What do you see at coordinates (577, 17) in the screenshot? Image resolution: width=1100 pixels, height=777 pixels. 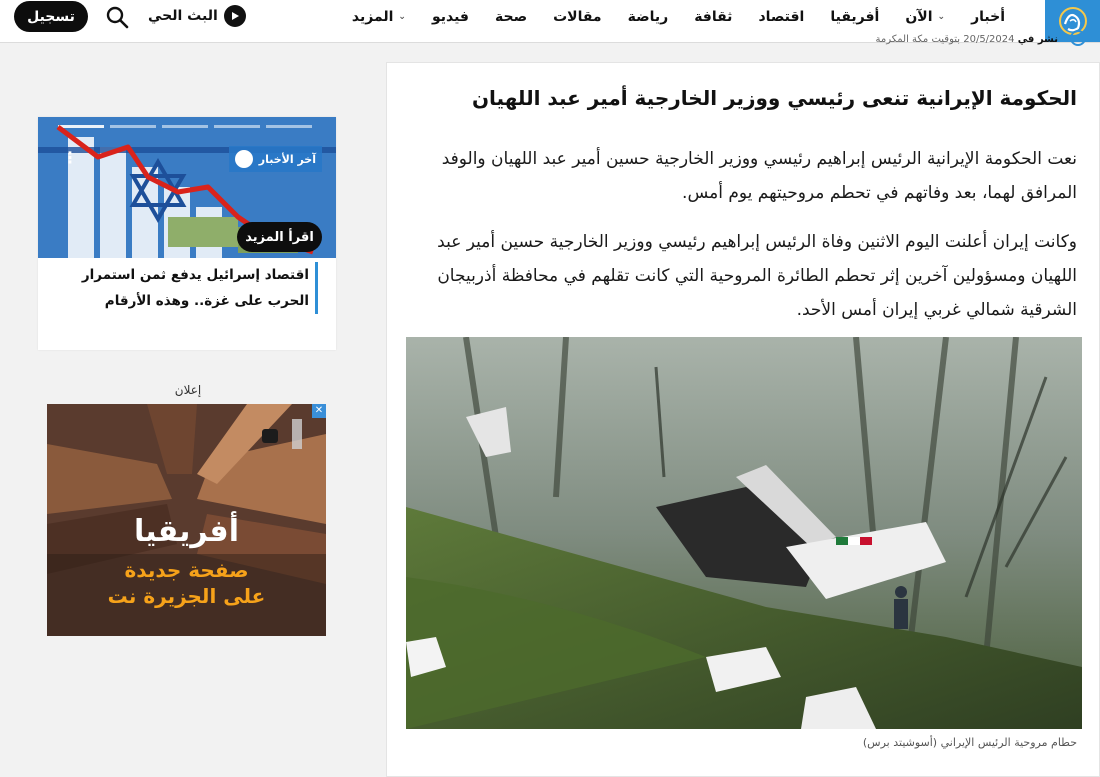 I see `nav-item-articles: مقالات` at bounding box center [577, 17].